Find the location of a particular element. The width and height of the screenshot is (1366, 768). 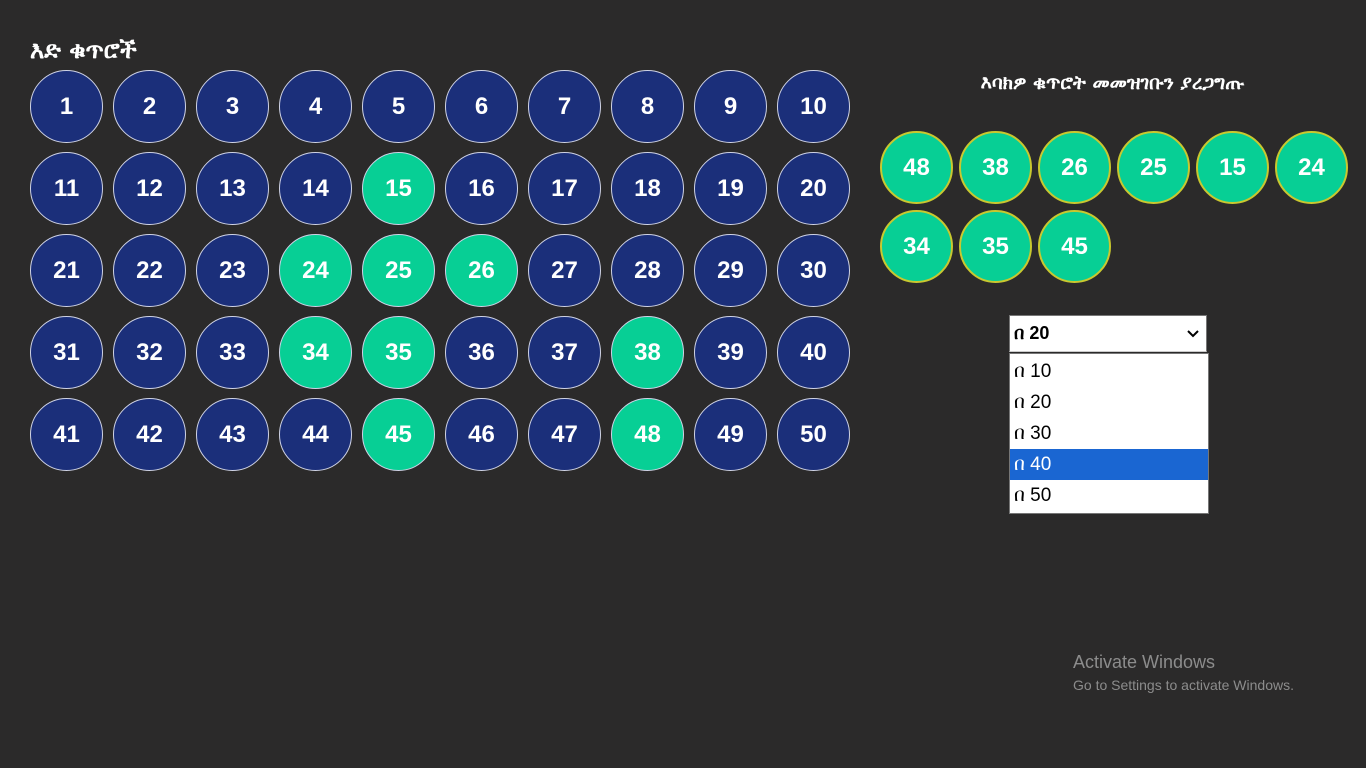

number-ball-32: 32 is located at coordinates (149, 352).